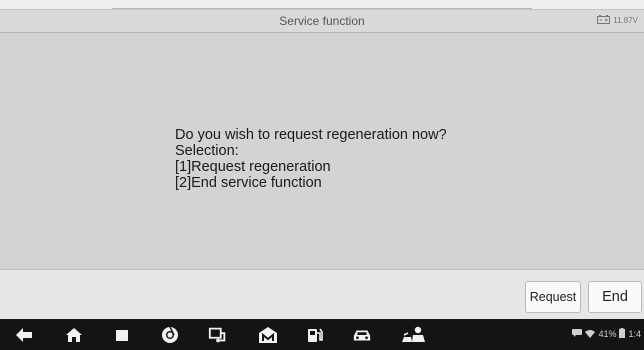 Image resolution: width=644 pixels, height=350 pixels. I want to click on vci-connect-icon, so click(218, 335).